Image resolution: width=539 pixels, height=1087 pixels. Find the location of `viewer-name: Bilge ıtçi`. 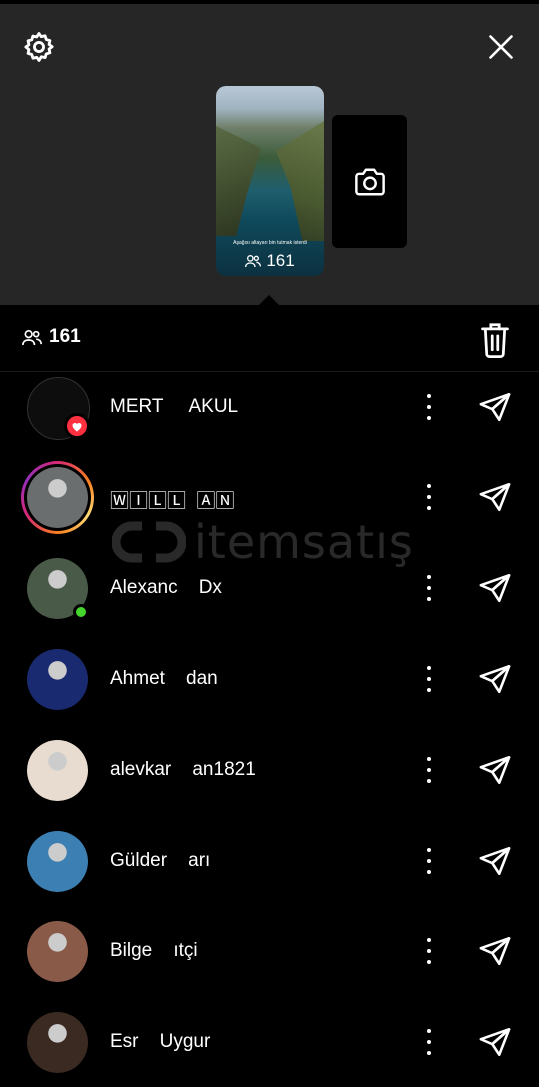

viewer-name: Bilge ıtçi is located at coordinates (154, 951).